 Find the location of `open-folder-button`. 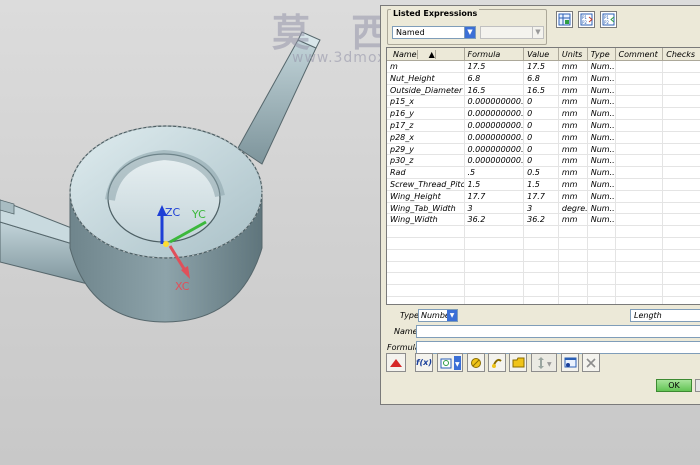

open-folder-button is located at coordinates (518, 362).